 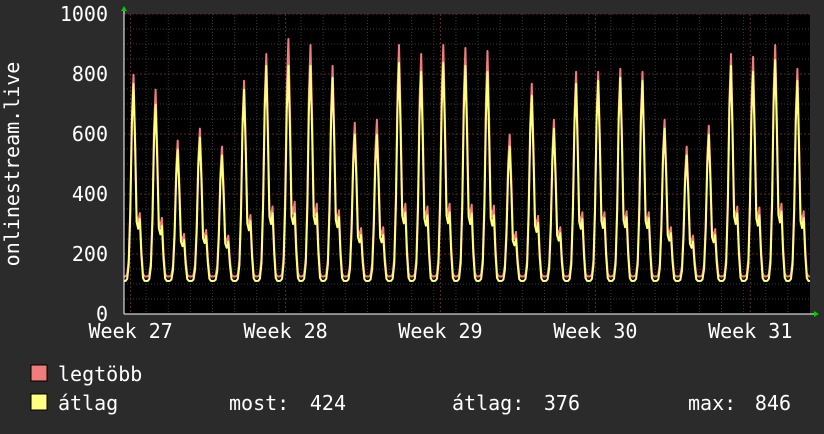 I want to click on stat-max-value: 846, so click(x=773, y=403).